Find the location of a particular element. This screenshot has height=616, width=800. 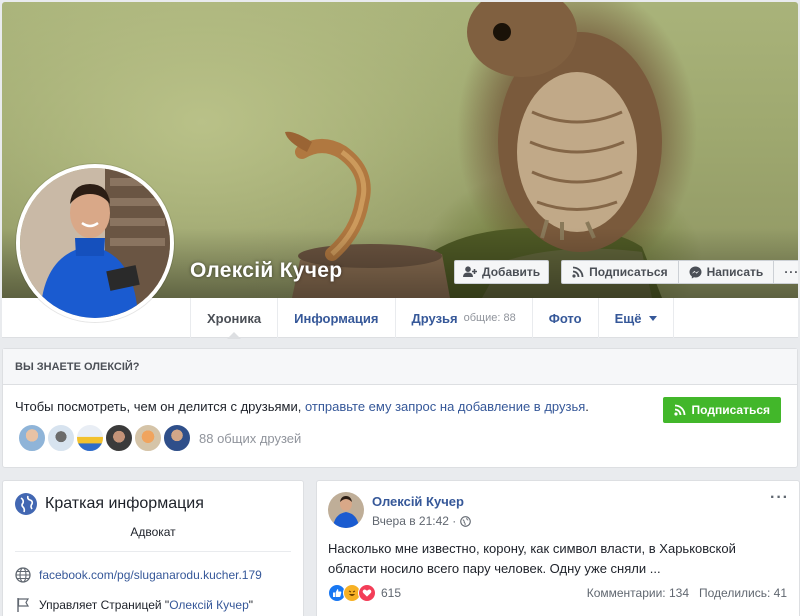

follow-label: Подписаться is located at coordinates (628, 272).